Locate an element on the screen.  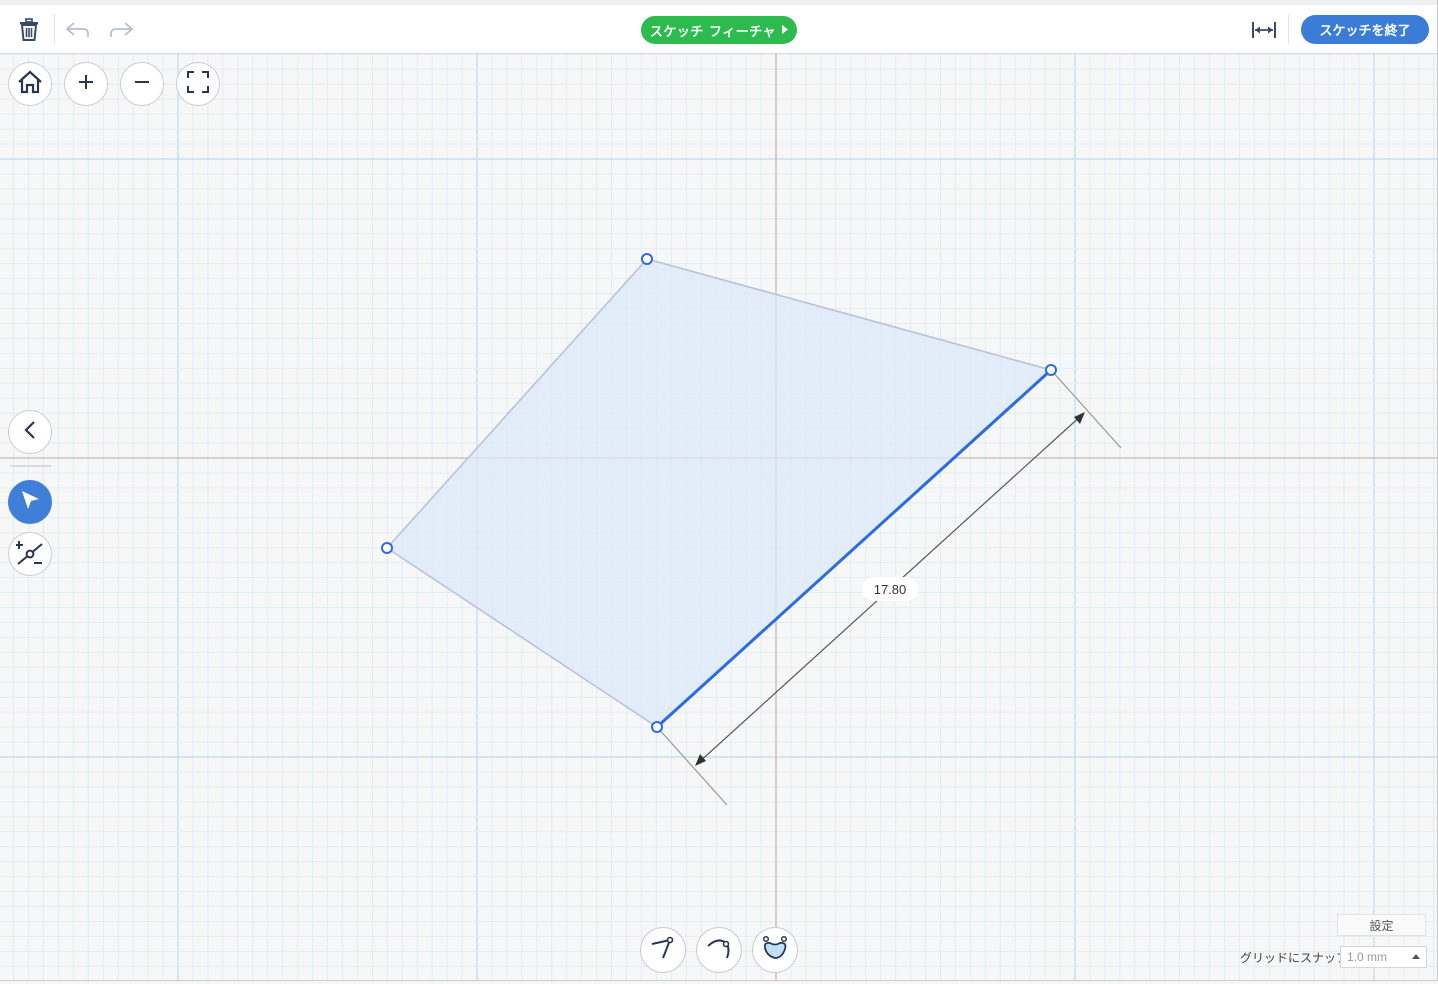
home-view-button is located at coordinates (30, 84).